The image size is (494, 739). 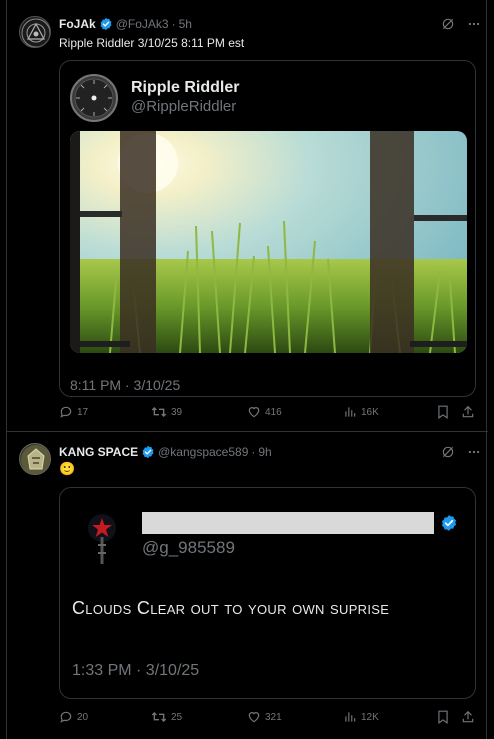 I want to click on post-actions: 17 39 416 16K, so click(x=247, y=414).